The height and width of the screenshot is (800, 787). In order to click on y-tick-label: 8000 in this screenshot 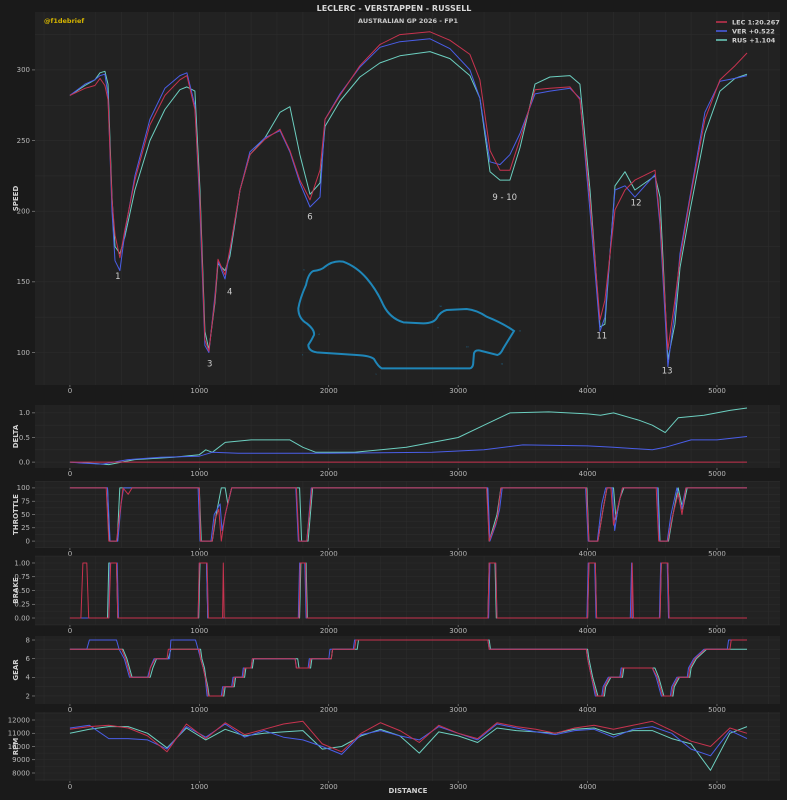, I will do `click(21, 773)`.